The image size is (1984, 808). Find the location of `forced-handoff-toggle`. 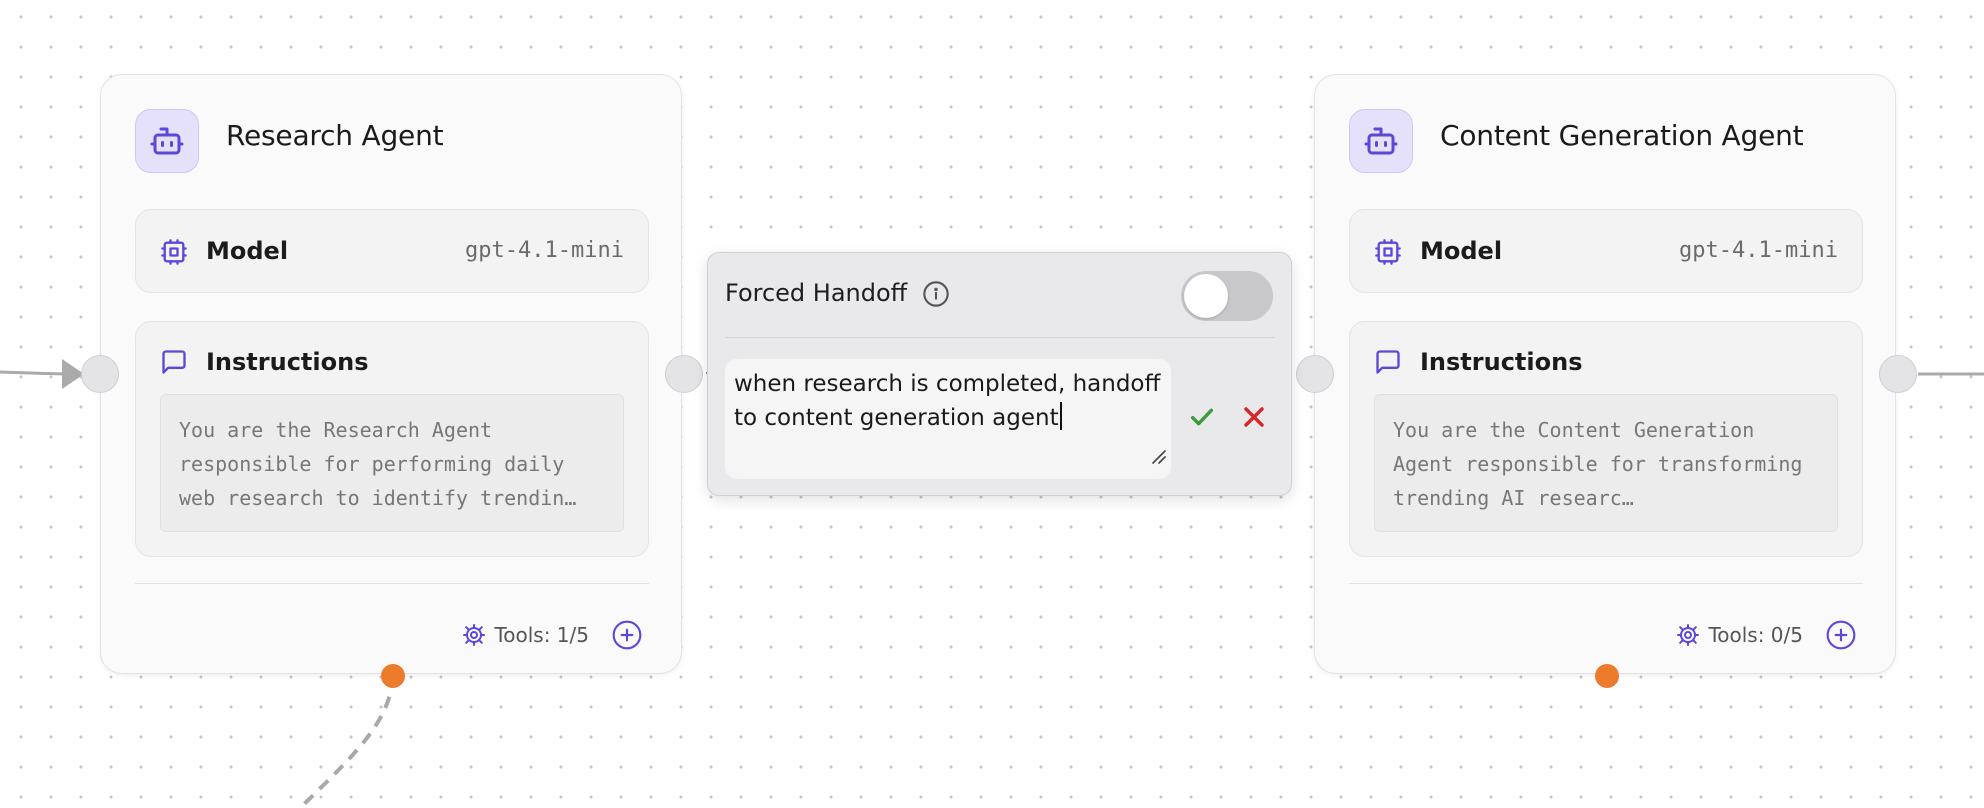

forced-handoff-toggle is located at coordinates (1227, 296).